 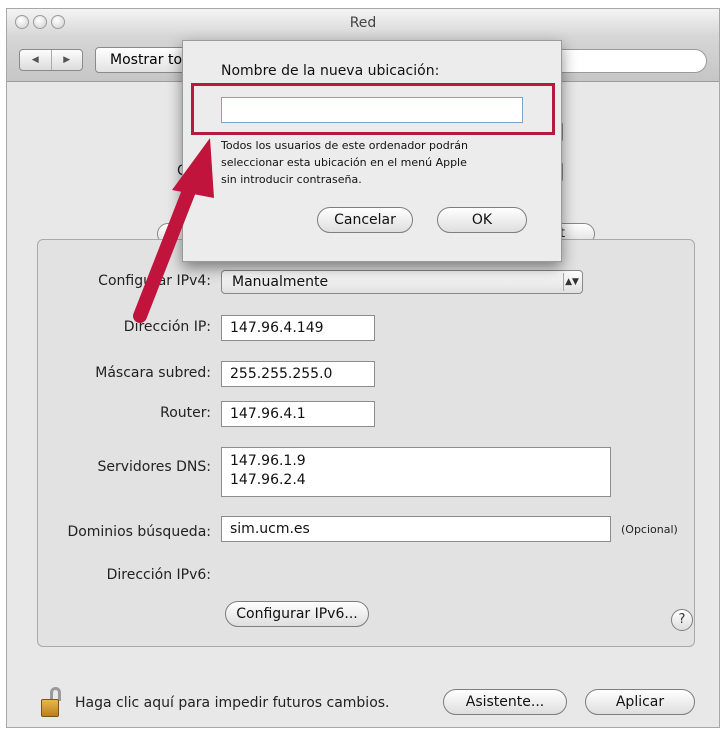 What do you see at coordinates (649, 529) in the screenshot?
I see `optional-label: (Opcional)` at bounding box center [649, 529].